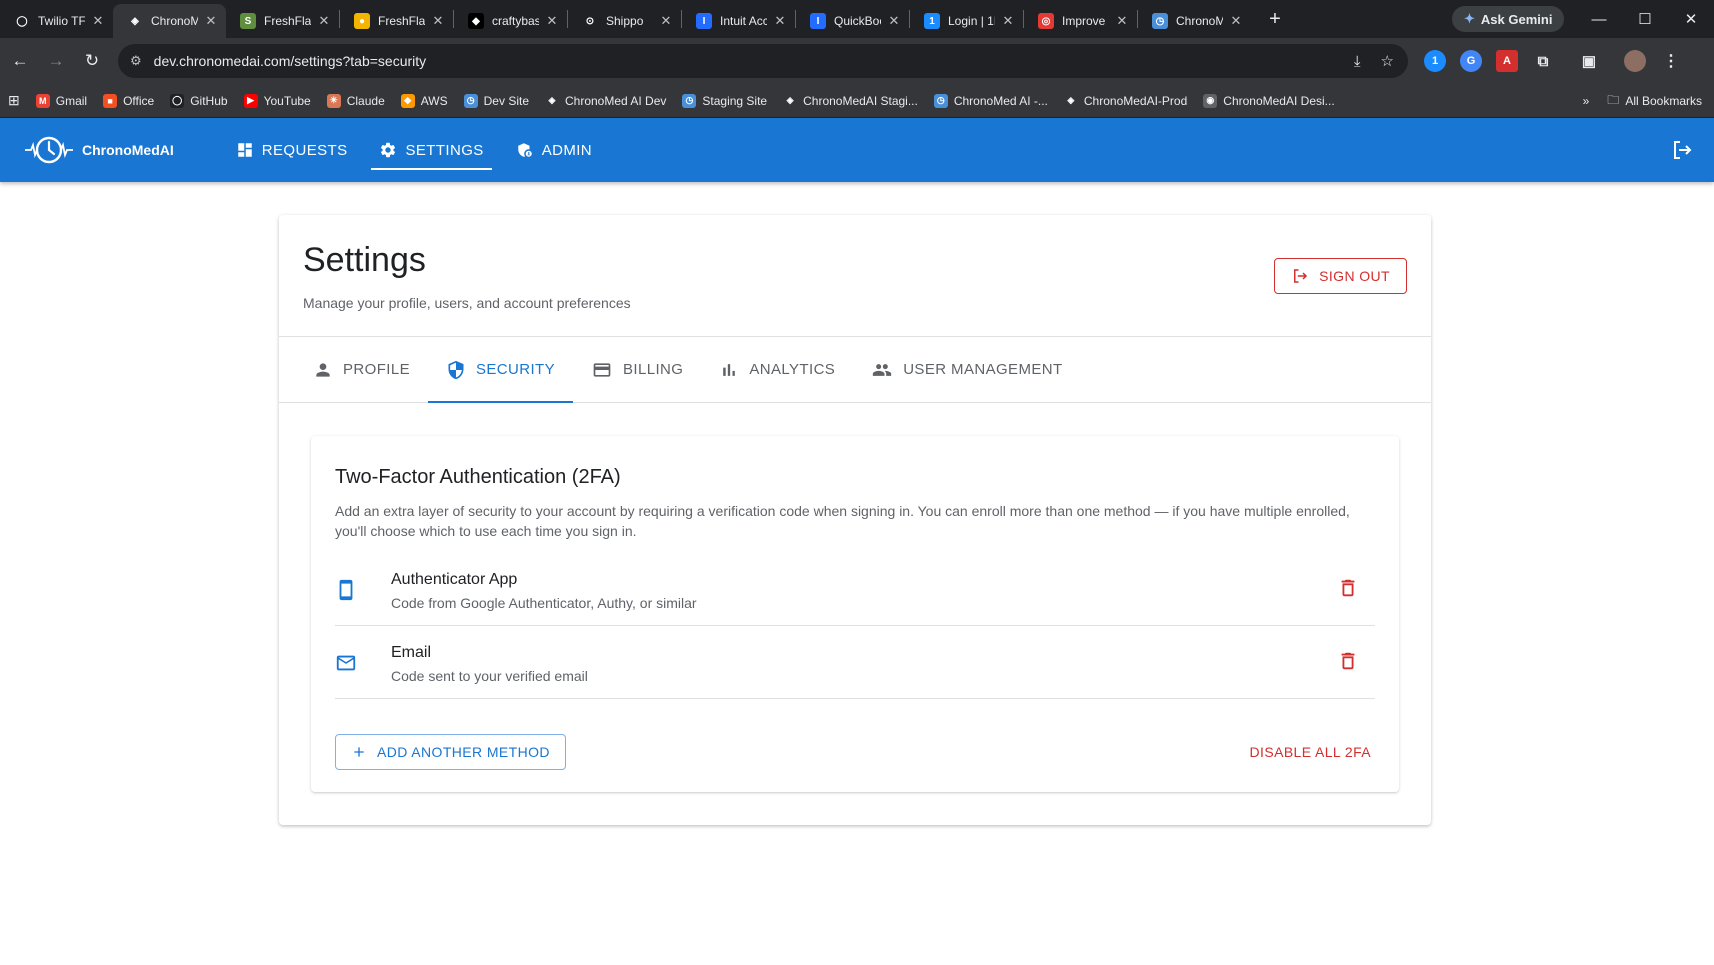 Image resolution: width=1714 pixels, height=965 pixels. Describe the element at coordinates (554, 150) in the screenshot. I see `nav-admin: ADMIN` at that location.